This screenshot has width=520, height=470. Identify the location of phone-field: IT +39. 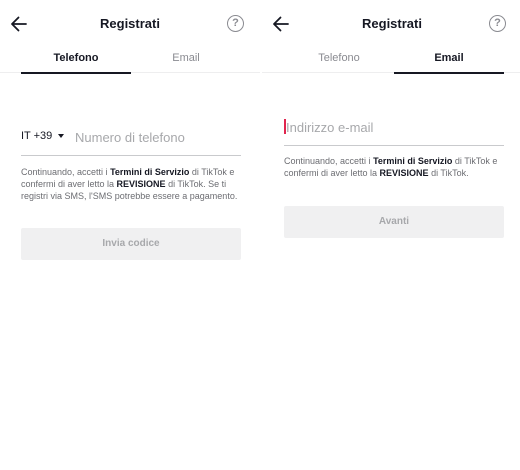
(131, 141).